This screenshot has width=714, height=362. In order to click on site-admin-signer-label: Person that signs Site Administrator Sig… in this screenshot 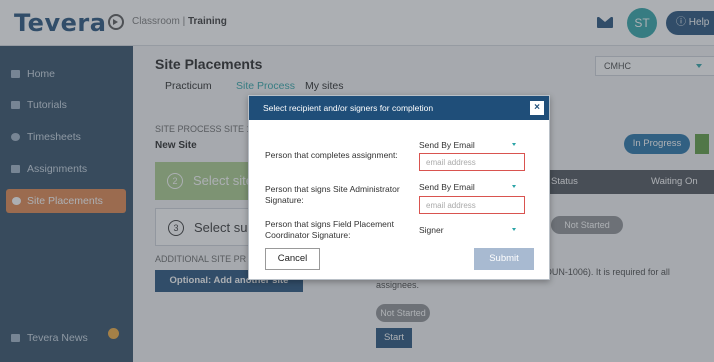, I will do `click(332, 194)`.